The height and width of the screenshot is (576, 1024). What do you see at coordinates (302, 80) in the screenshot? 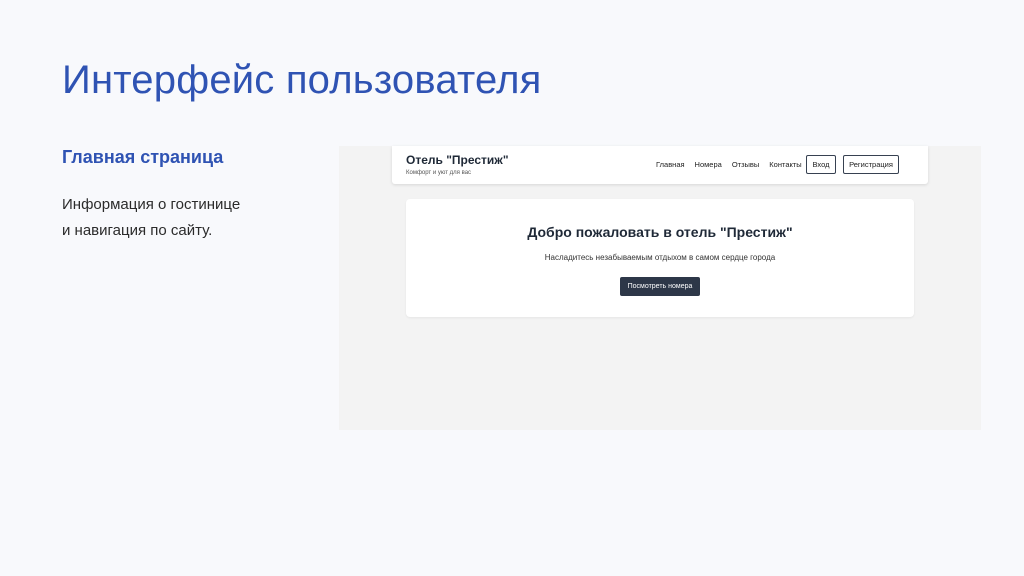
I see `slide-title: Интерфейс пользователя` at bounding box center [302, 80].